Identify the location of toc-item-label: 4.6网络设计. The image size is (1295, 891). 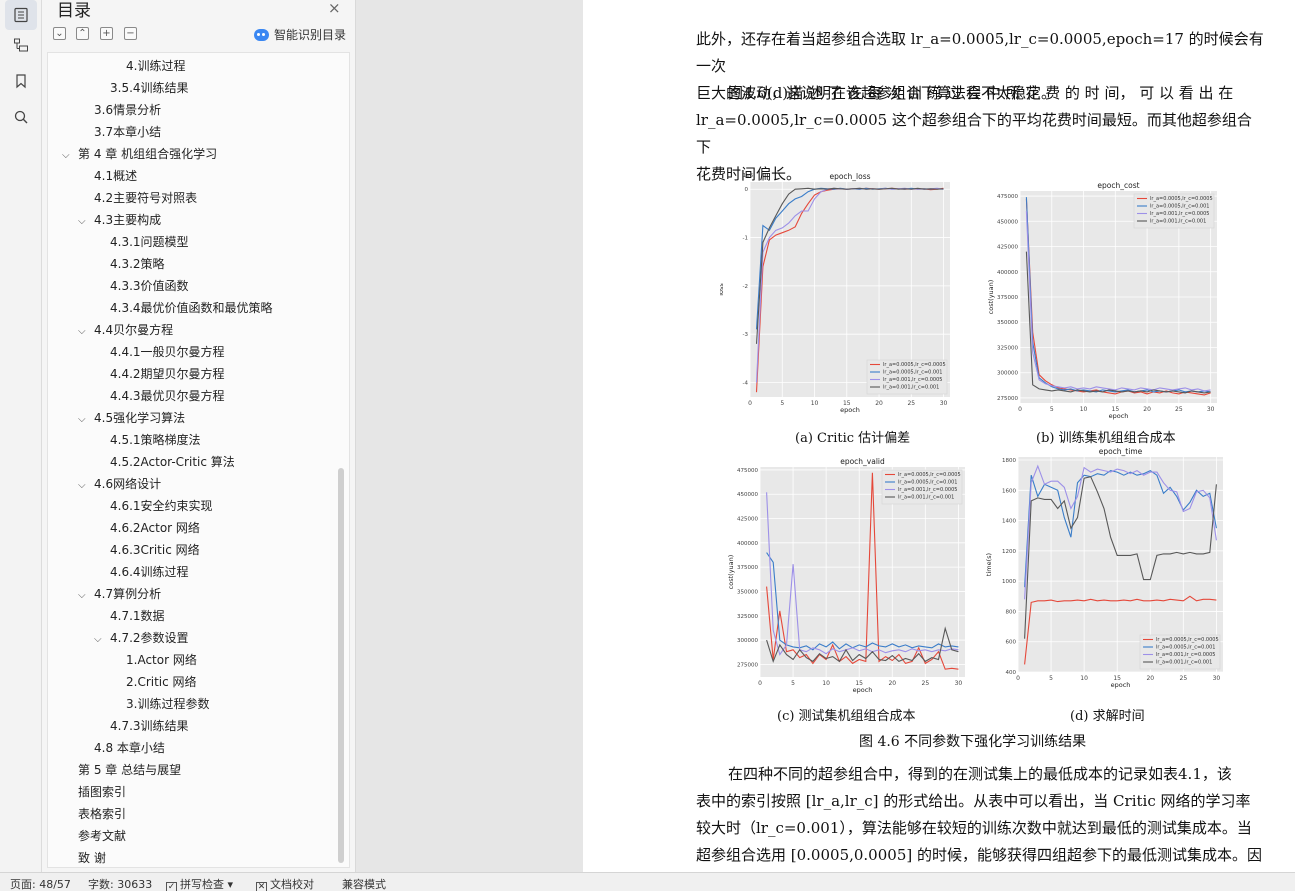
(128, 484).